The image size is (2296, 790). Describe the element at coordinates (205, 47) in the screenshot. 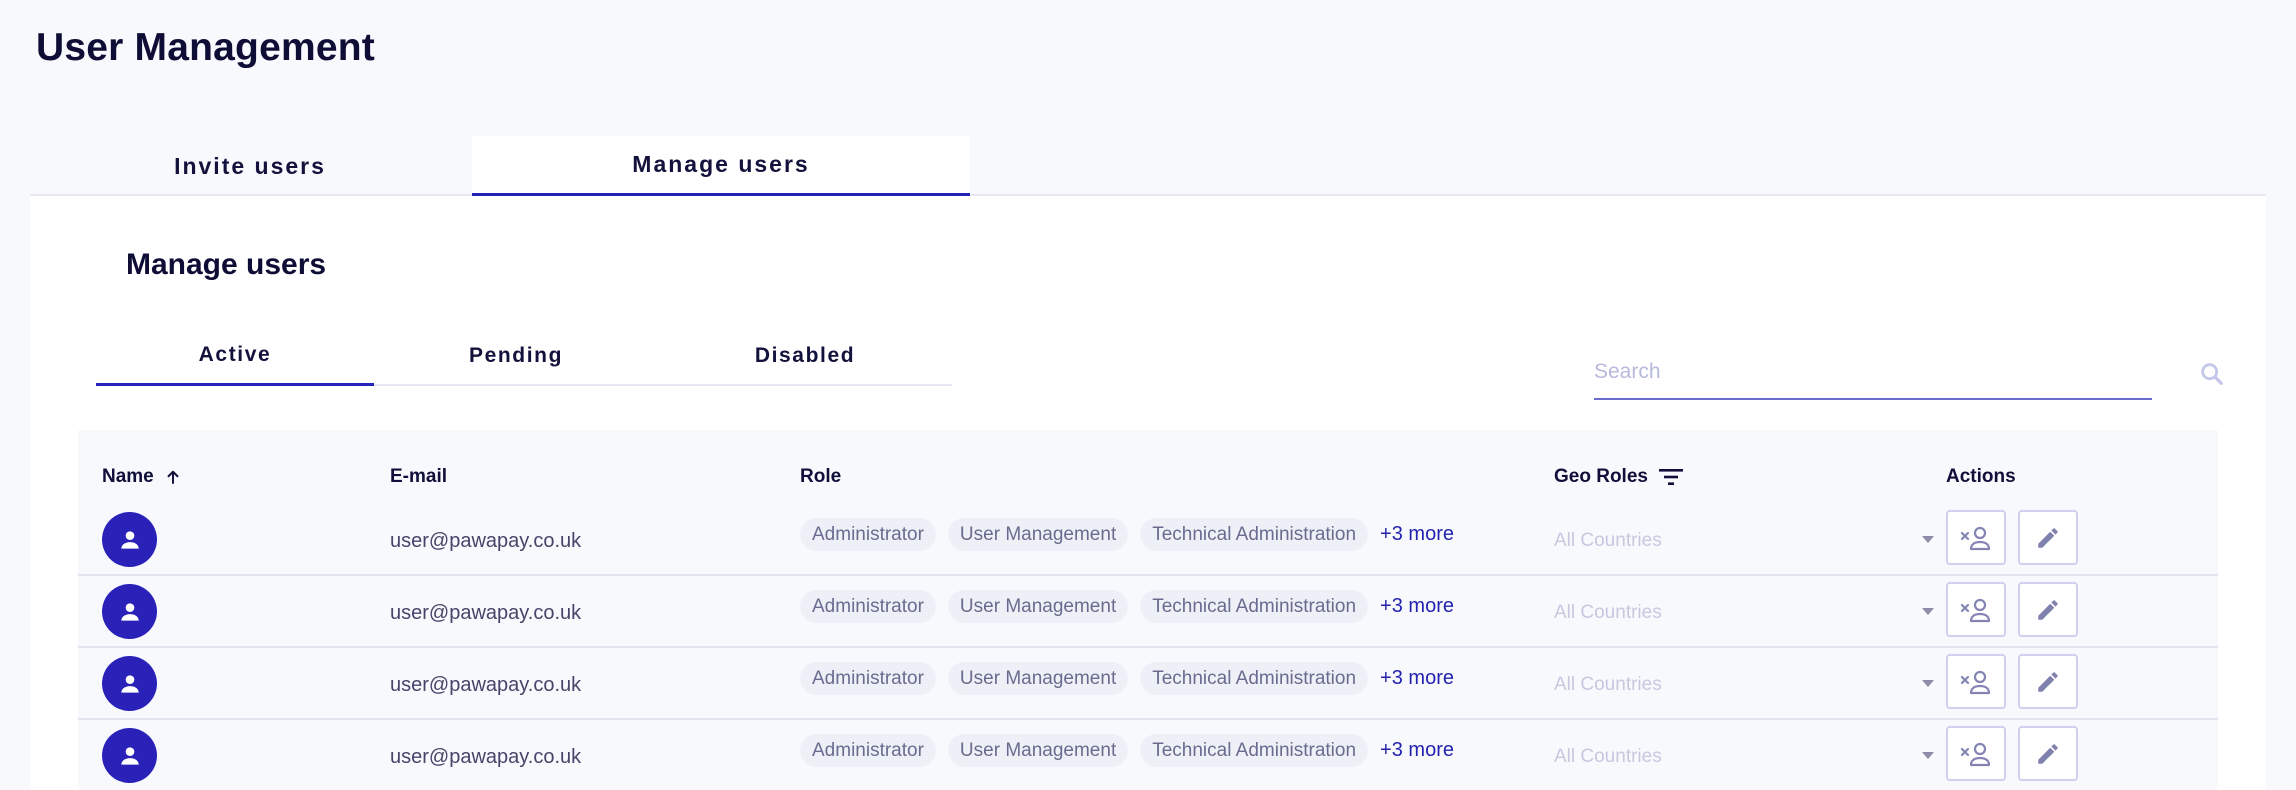

I see `page-title: User Management` at that location.